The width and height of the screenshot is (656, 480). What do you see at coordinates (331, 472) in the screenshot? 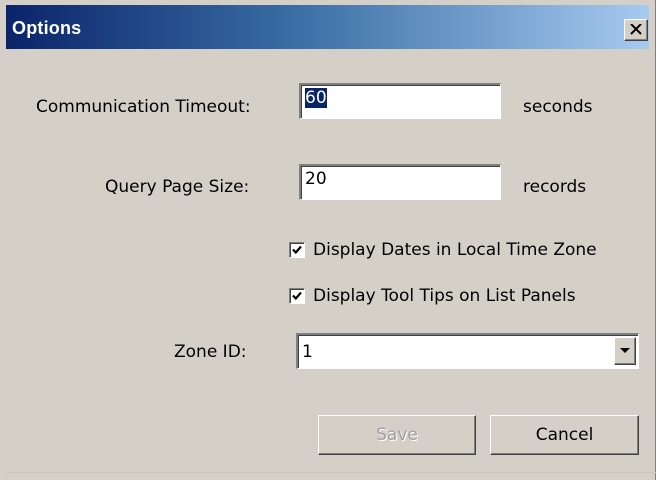
I see `bottom-edge` at bounding box center [331, 472].